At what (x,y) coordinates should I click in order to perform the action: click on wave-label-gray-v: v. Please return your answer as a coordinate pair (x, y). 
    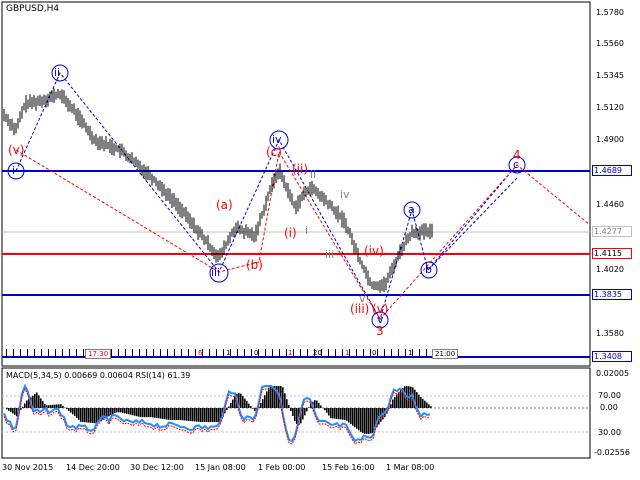
    Looking at the image, I should click on (362, 298).